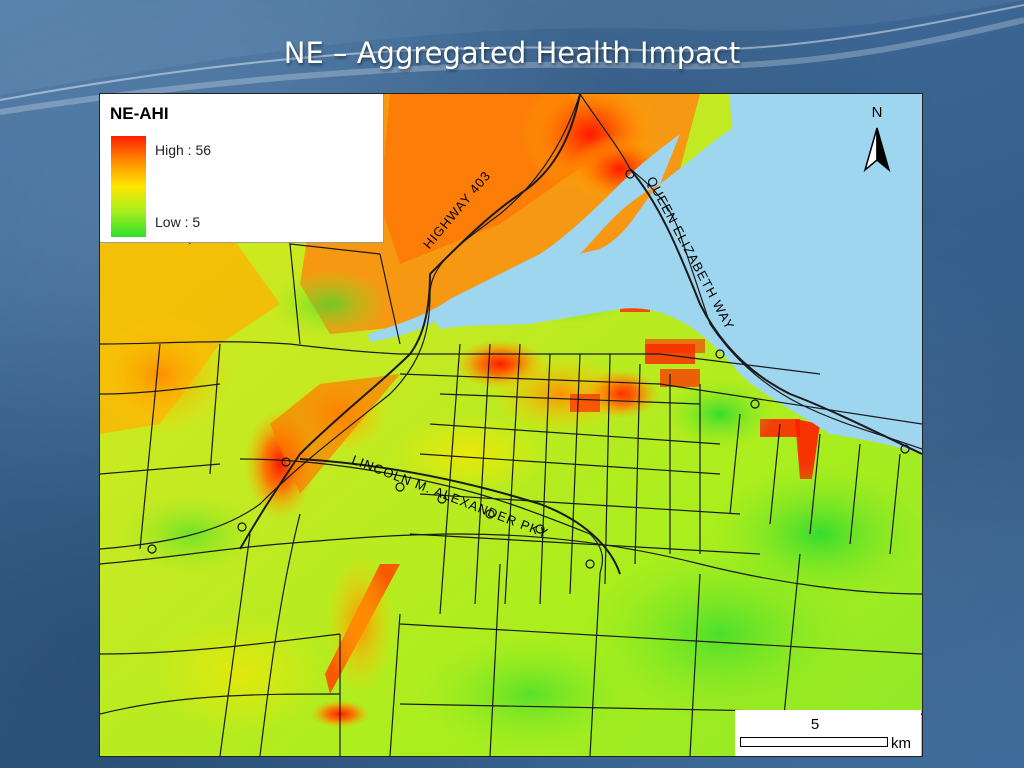 The height and width of the screenshot is (768, 1024). Describe the element at coordinates (242, 168) in the screenshot. I see `map-legend: NE-AHI High : 56 Low : 5` at that location.